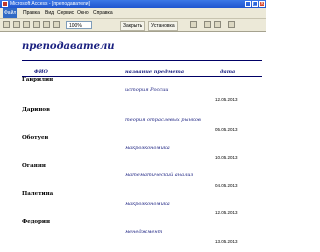 The height and width of the screenshot is (252, 320). What do you see at coordinates (147, 90) in the screenshot?
I see `subject-name: история России` at bounding box center [147, 90].